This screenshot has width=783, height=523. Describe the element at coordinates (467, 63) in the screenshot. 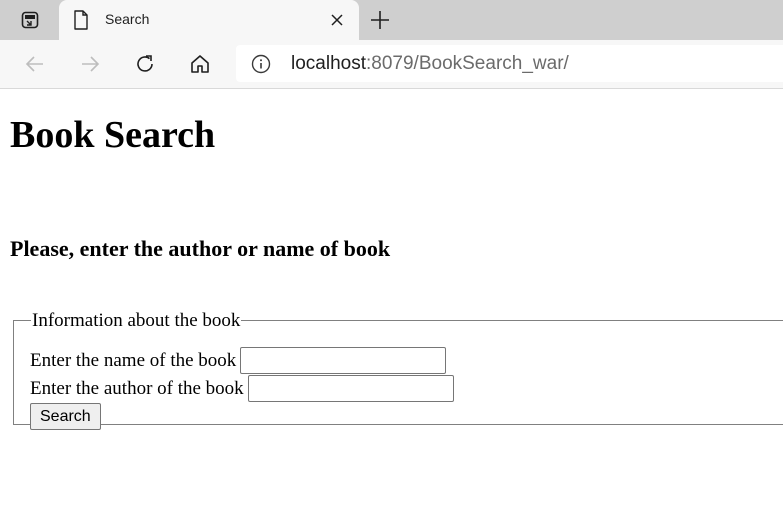

I see `url-path: :8079/BookSearch_war/` at that location.